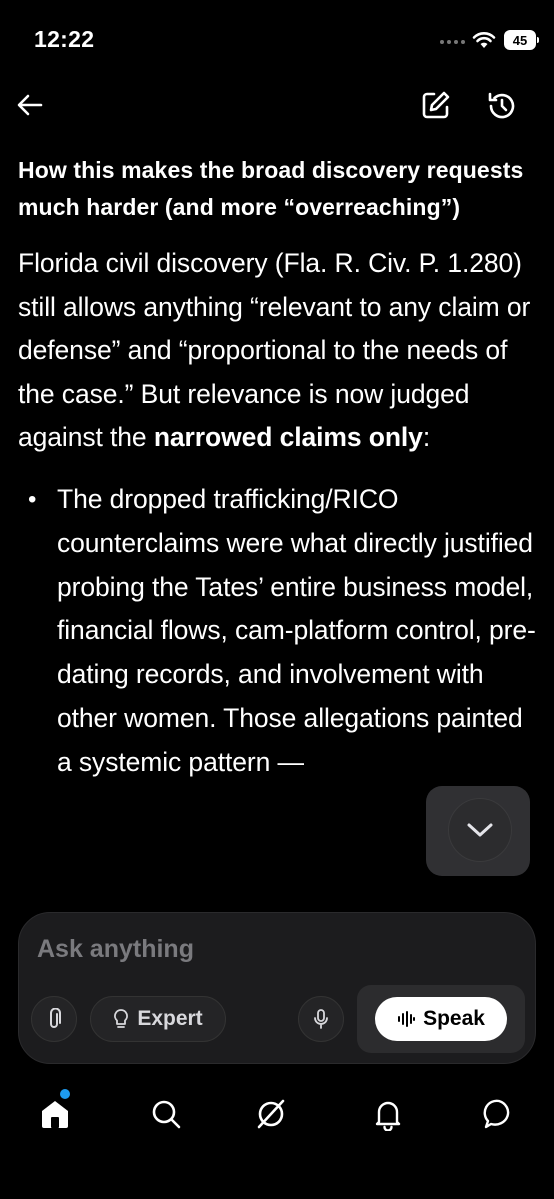 The height and width of the screenshot is (1199, 554). I want to click on tab-home, so click(55, 1114).